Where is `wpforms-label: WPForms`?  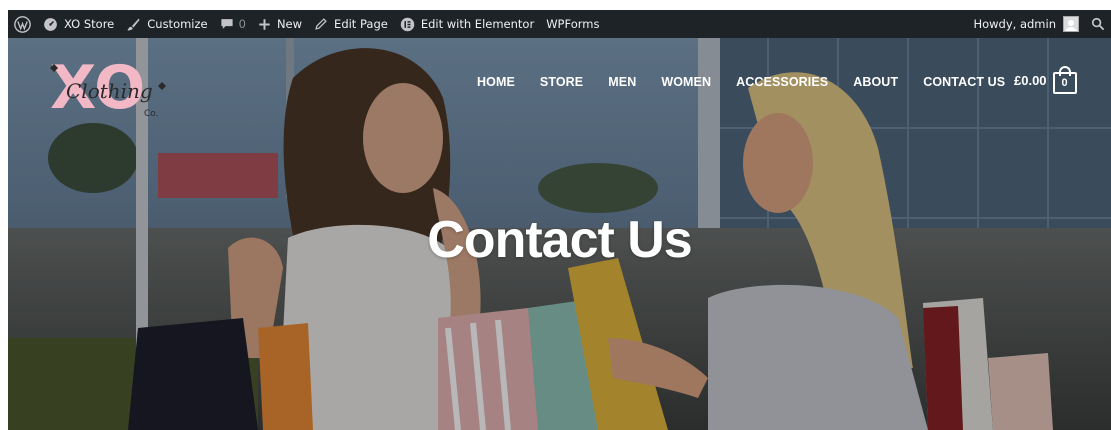
wpforms-label: WPForms is located at coordinates (573, 24).